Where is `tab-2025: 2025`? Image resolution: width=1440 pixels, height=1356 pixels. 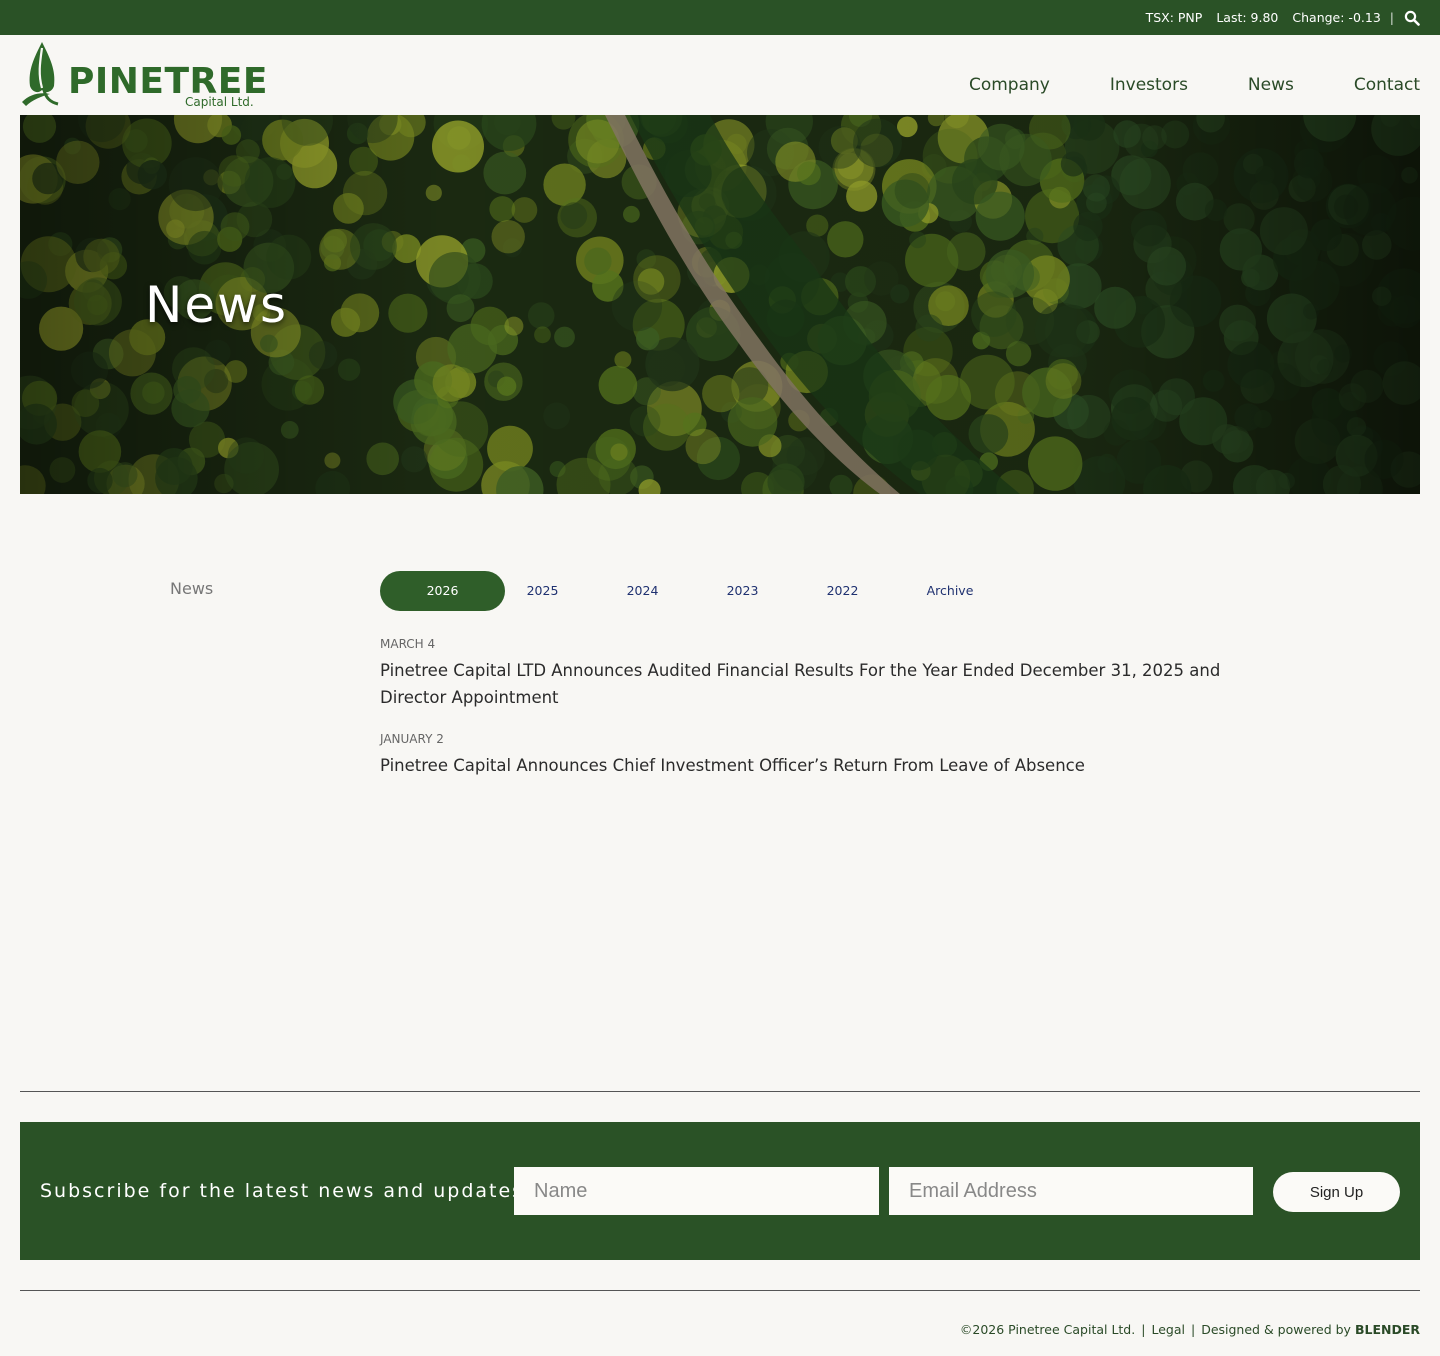 tab-2025: 2025 is located at coordinates (542, 591).